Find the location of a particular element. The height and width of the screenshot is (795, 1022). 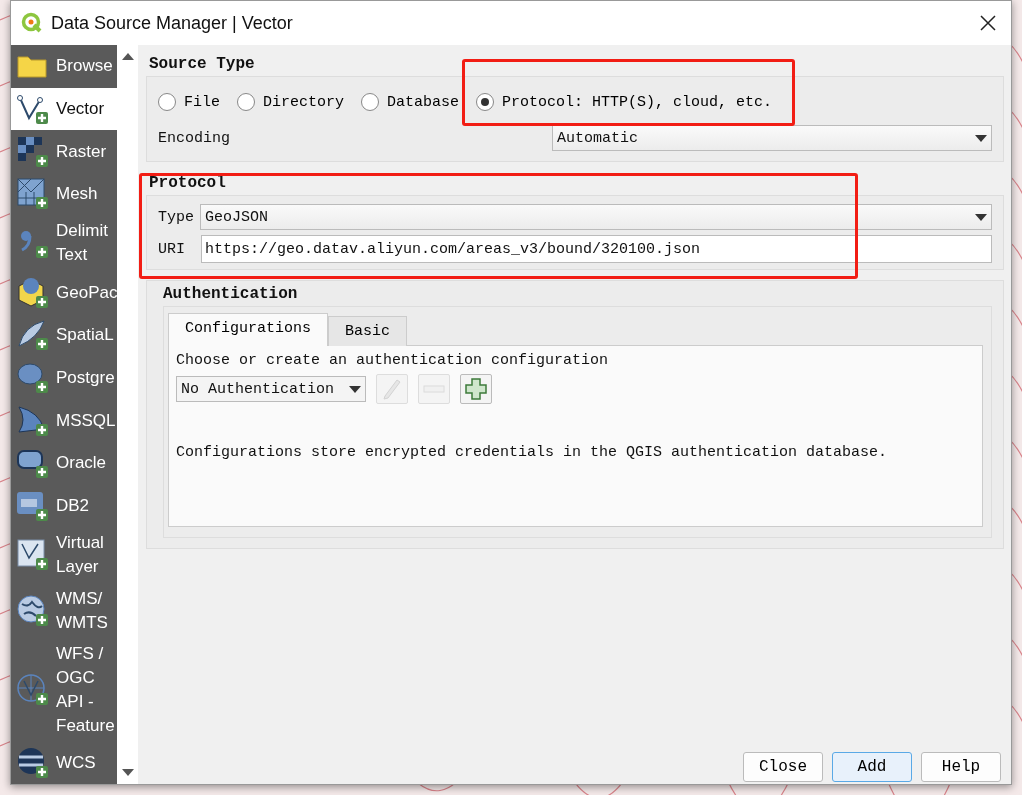

mesh-grid-icon is located at coordinates (33, 194).